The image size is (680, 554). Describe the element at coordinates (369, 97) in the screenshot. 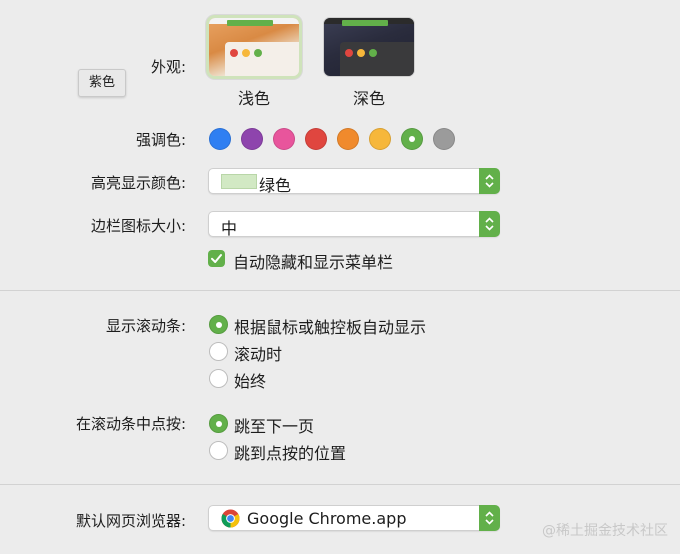

I see `appearance-dark-caption: 深色` at that location.